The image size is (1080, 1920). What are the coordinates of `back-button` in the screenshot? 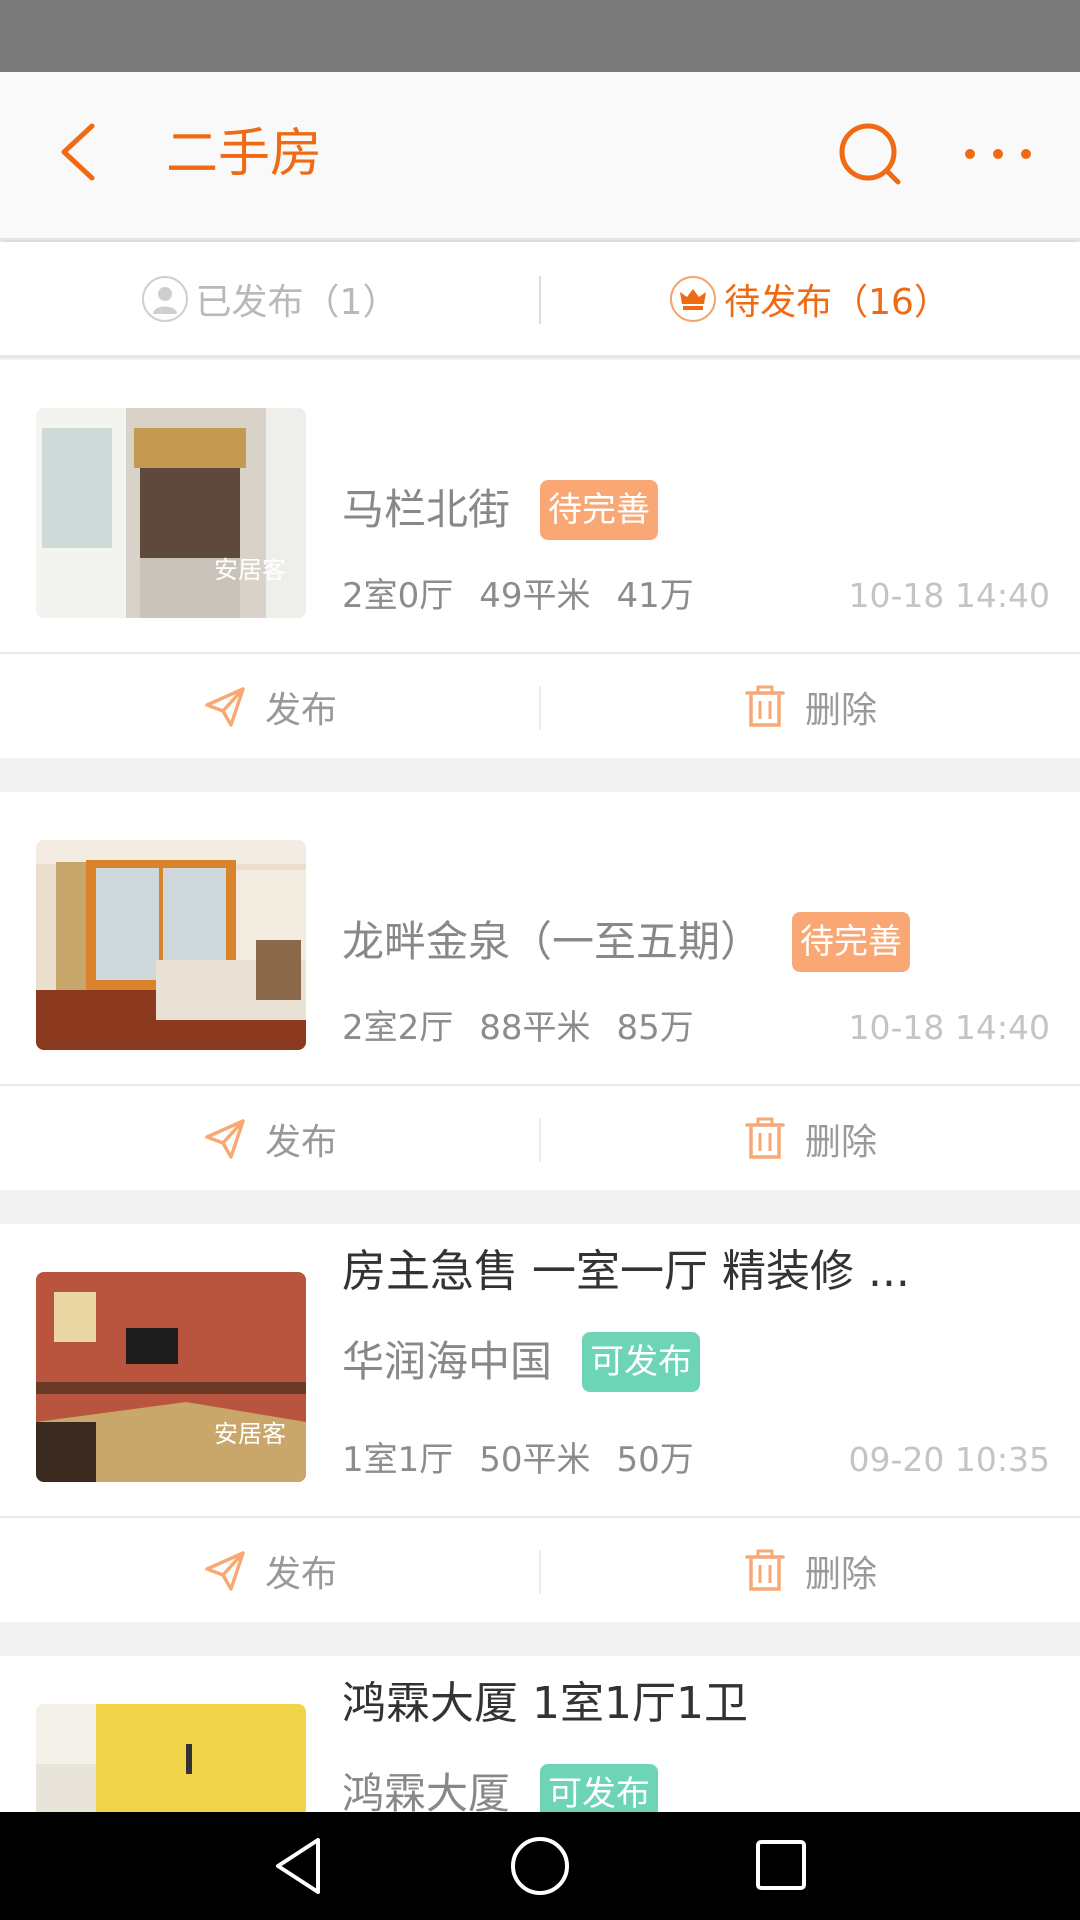 It's located at (80, 152).